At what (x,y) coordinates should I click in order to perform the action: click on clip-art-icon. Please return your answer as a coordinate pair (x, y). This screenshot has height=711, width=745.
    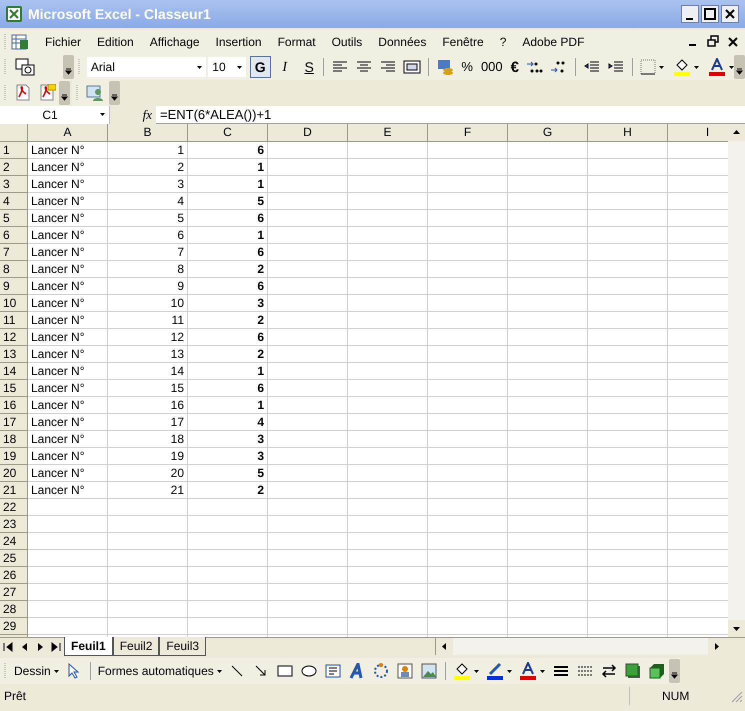
    Looking at the image, I should click on (404, 671).